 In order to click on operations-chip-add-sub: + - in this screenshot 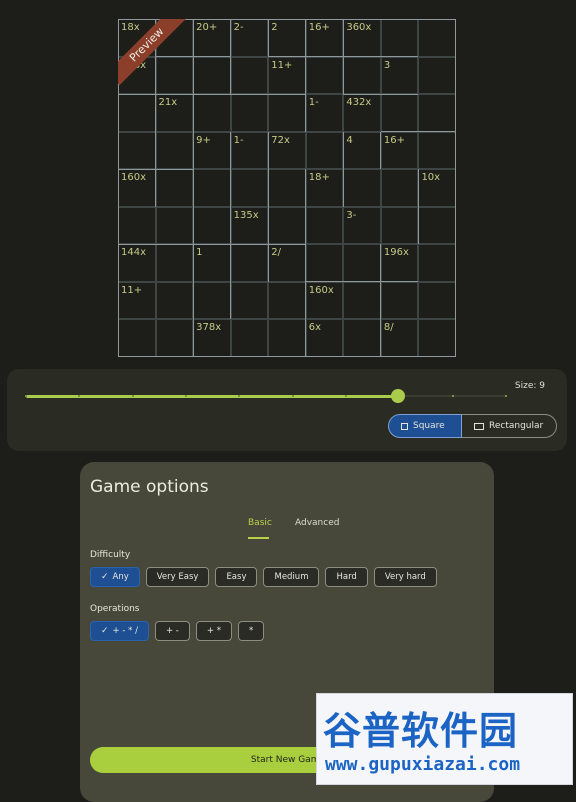, I will do `click(172, 631)`.